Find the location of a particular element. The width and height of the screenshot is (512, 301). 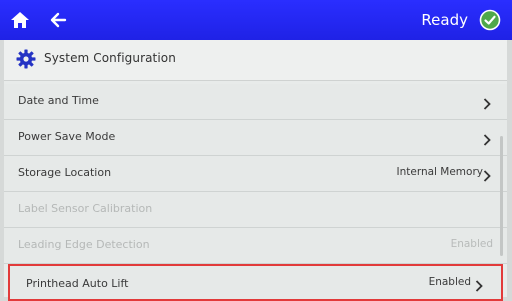

setting-row-printhead-auto-lift: Printhead Auto Lift Enabled is located at coordinates (255, 282).